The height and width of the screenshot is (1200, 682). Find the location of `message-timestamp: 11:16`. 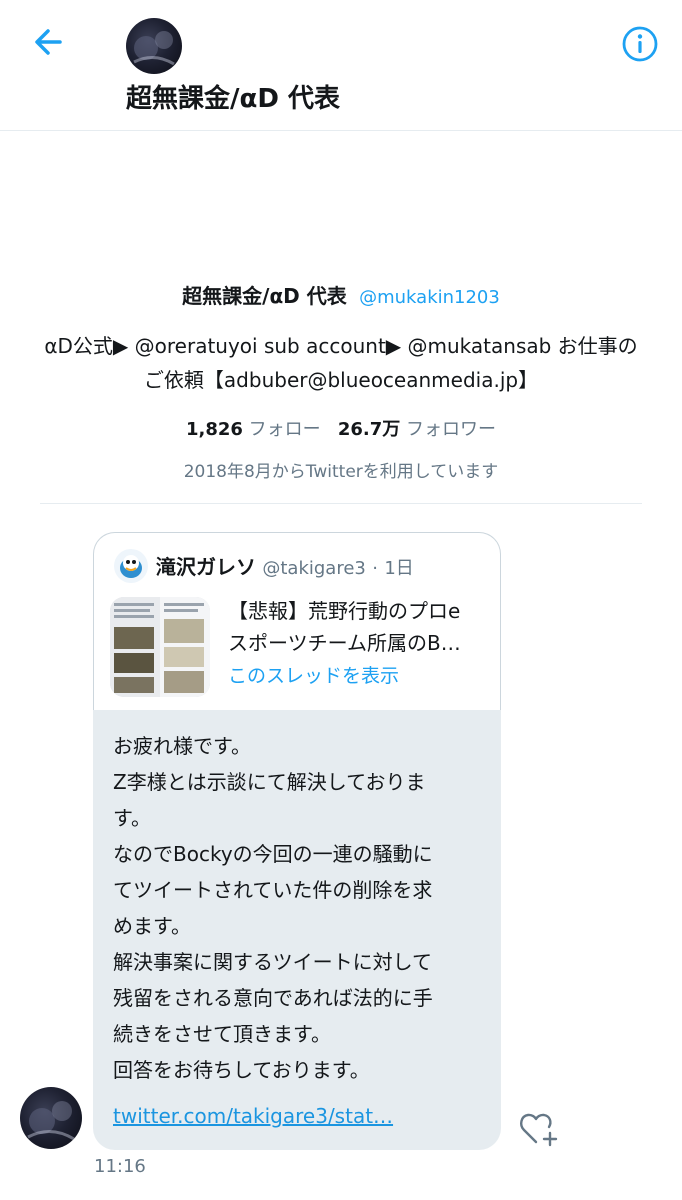

message-timestamp: 11:16 is located at coordinates (120, 1166).